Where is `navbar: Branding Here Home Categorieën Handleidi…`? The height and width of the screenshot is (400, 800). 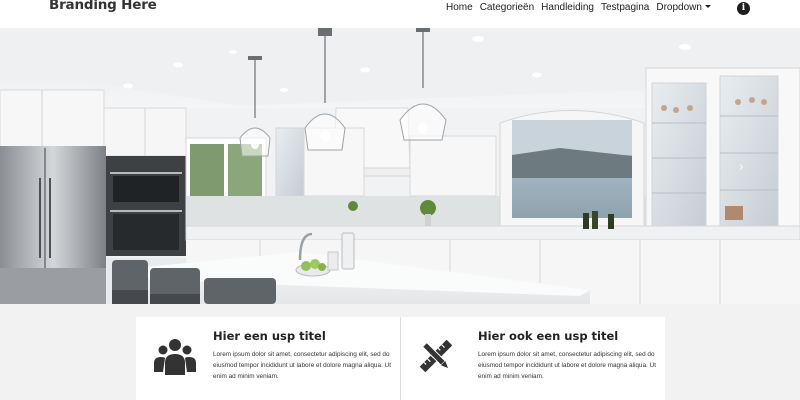
navbar: Branding Here Home Categorieën Handleidi… is located at coordinates (400, 14).